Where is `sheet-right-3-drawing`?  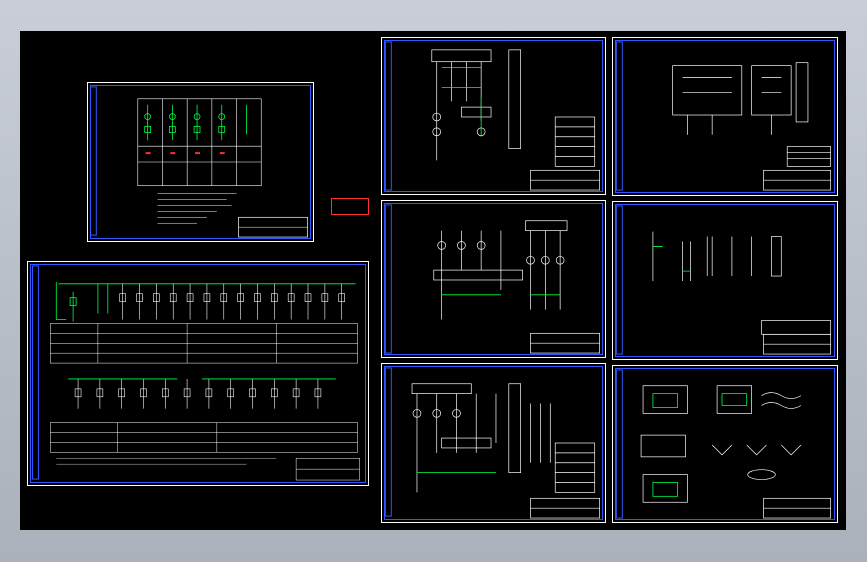
sheet-right-3-drawing is located at coordinates (723, 444).